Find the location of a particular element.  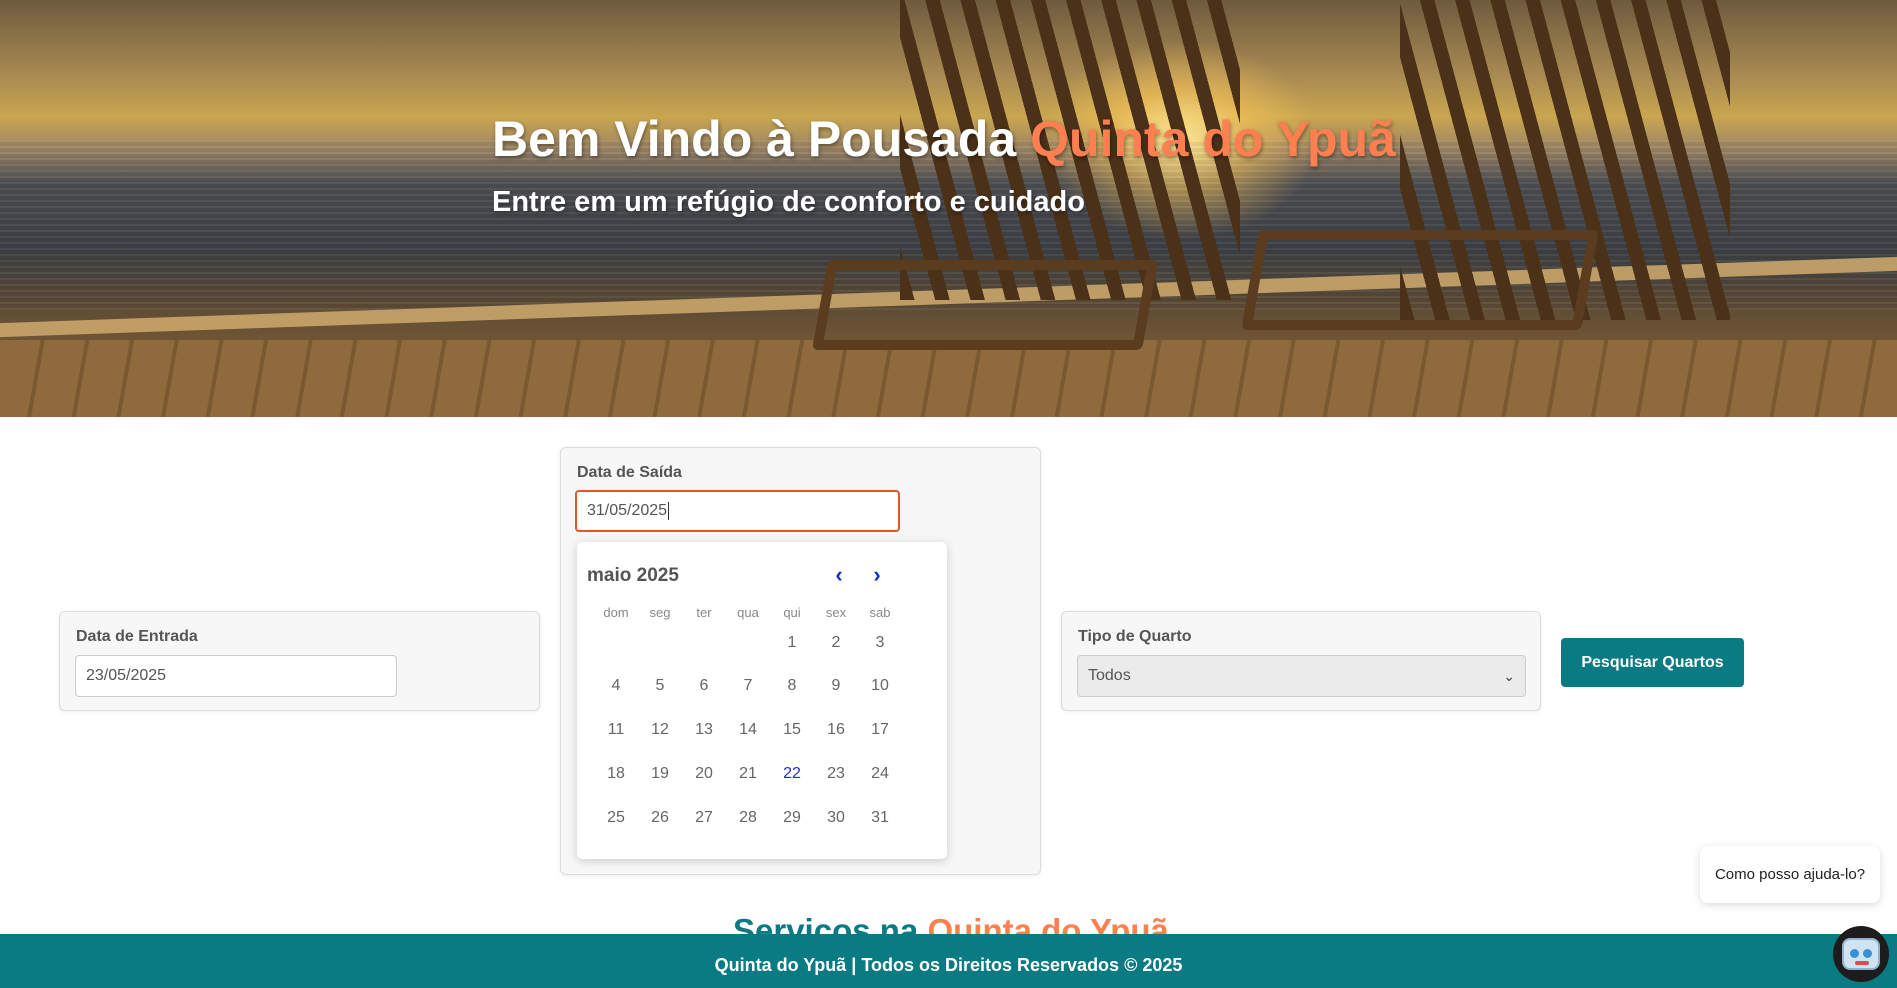

weekday-header-row: dom seg ter qua qui sex sab is located at coordinates (748, 612).